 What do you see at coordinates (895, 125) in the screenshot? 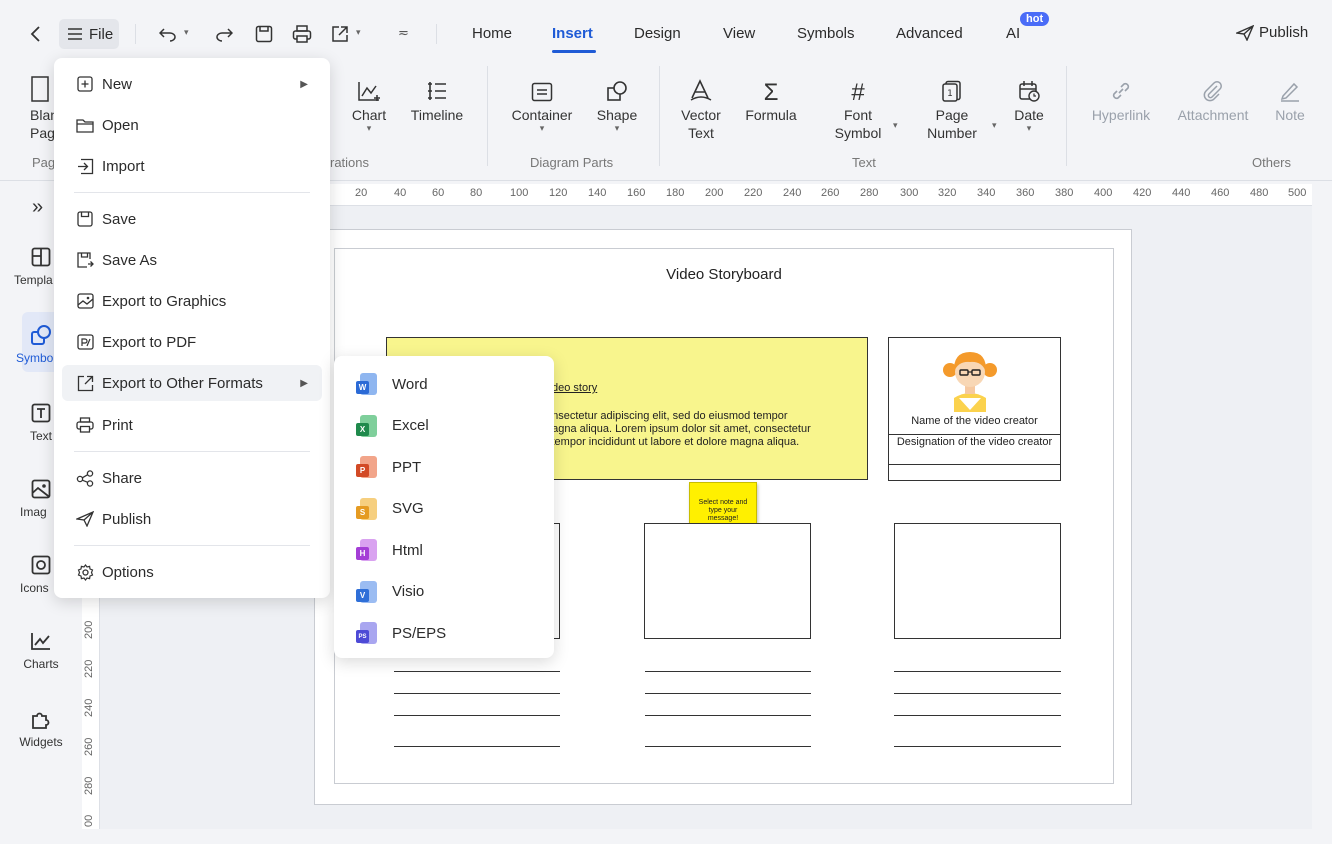
I see `font-symbol-dropdown-icon: ▾` at bounding box center [895, 125].